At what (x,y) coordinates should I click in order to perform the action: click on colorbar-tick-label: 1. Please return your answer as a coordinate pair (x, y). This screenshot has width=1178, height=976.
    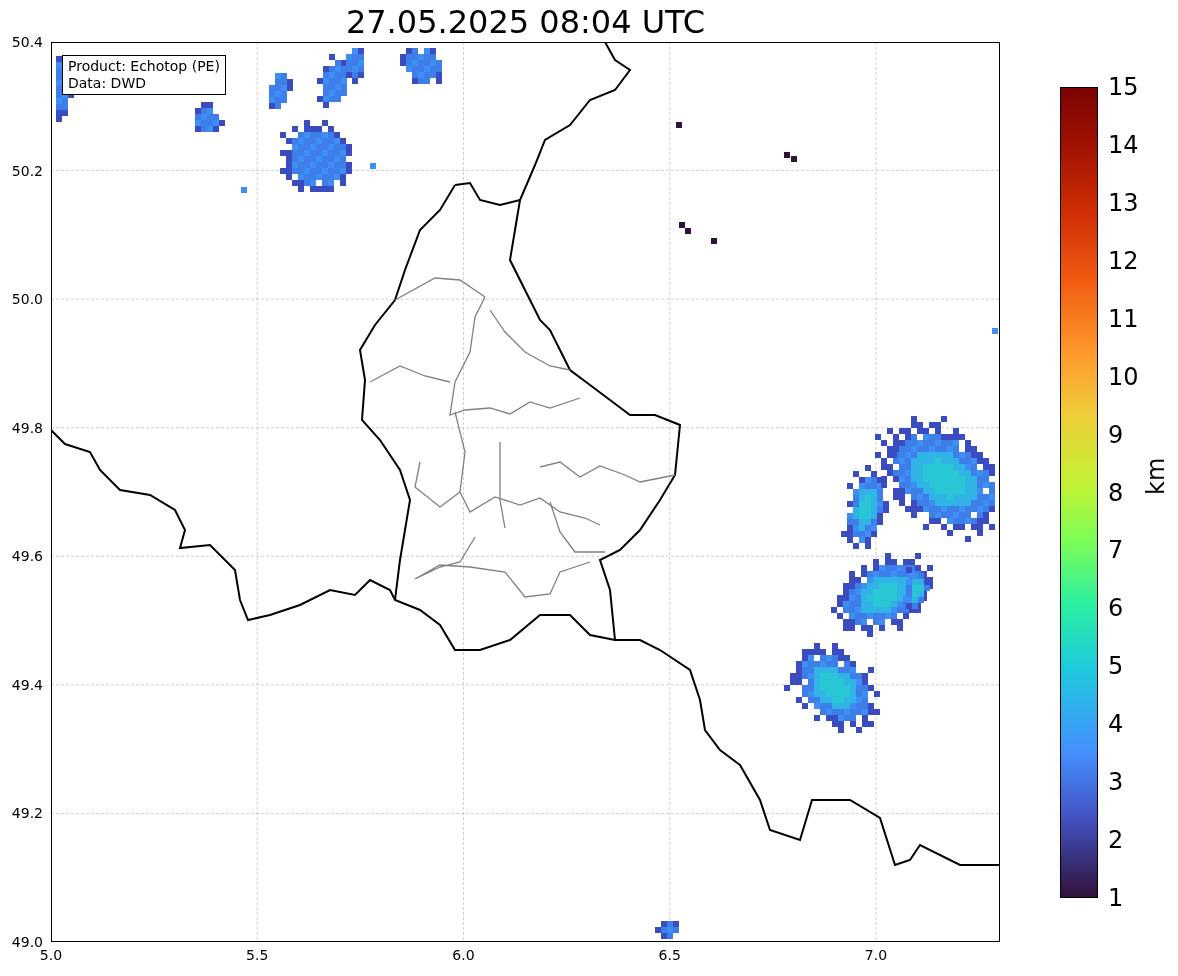
    Looking at the image, I should click on (1116, 898).